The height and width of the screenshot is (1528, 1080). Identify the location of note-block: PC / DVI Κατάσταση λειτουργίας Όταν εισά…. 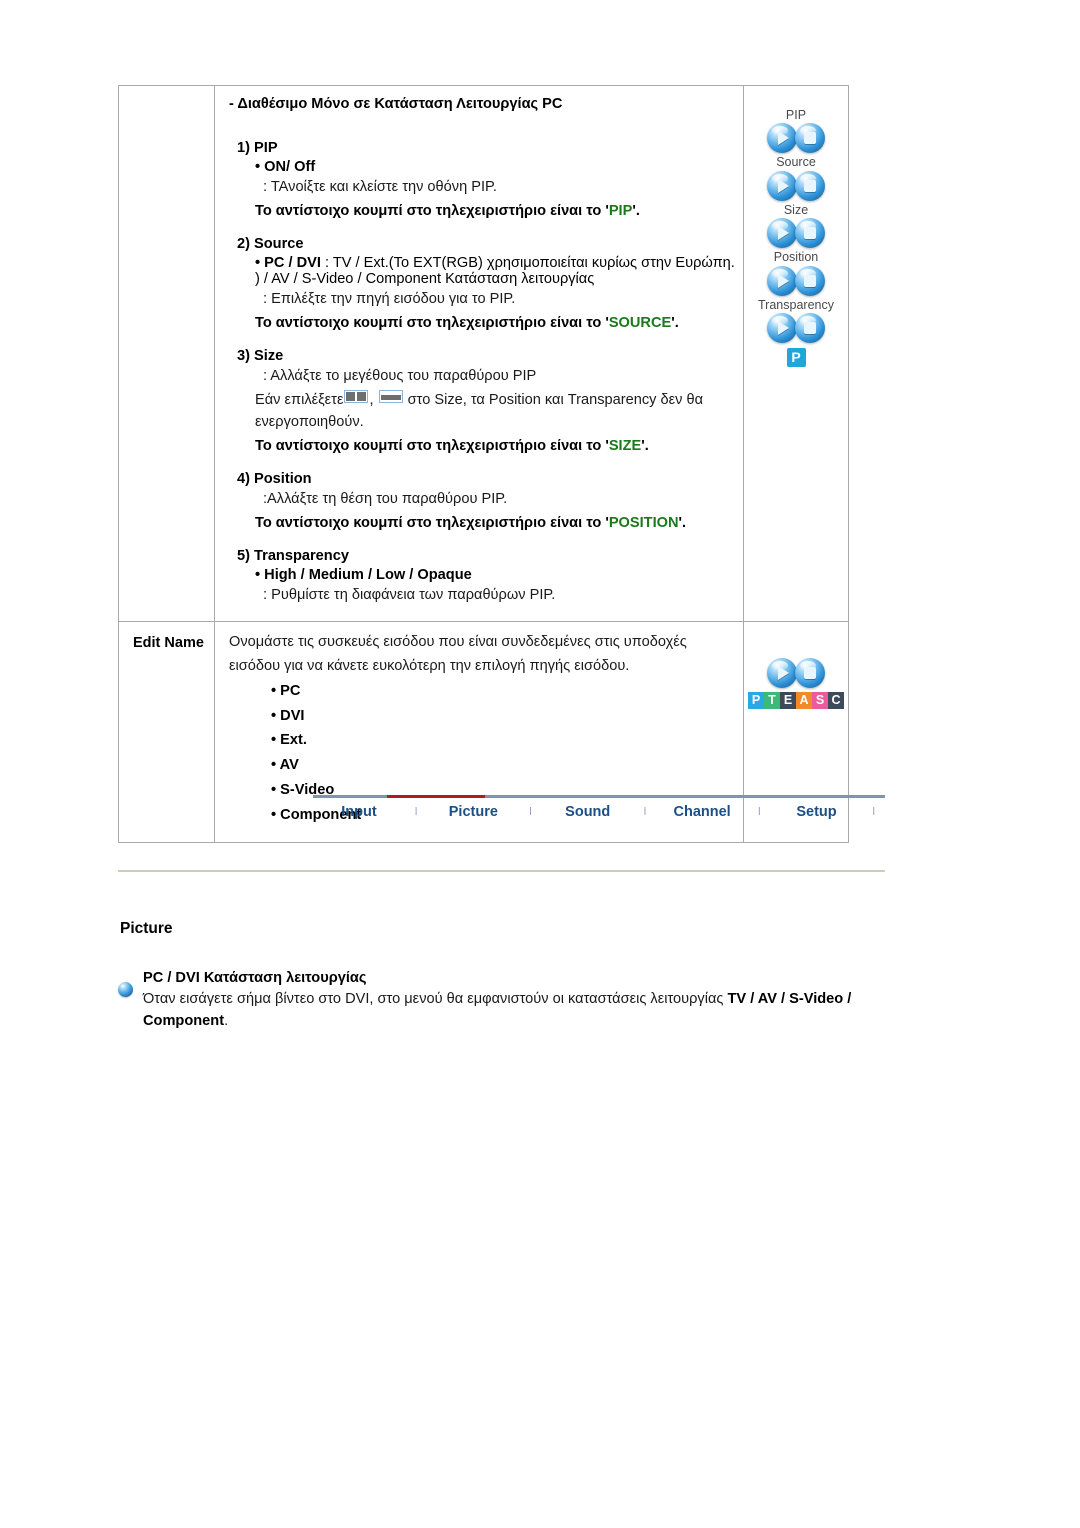
(508, 1000).